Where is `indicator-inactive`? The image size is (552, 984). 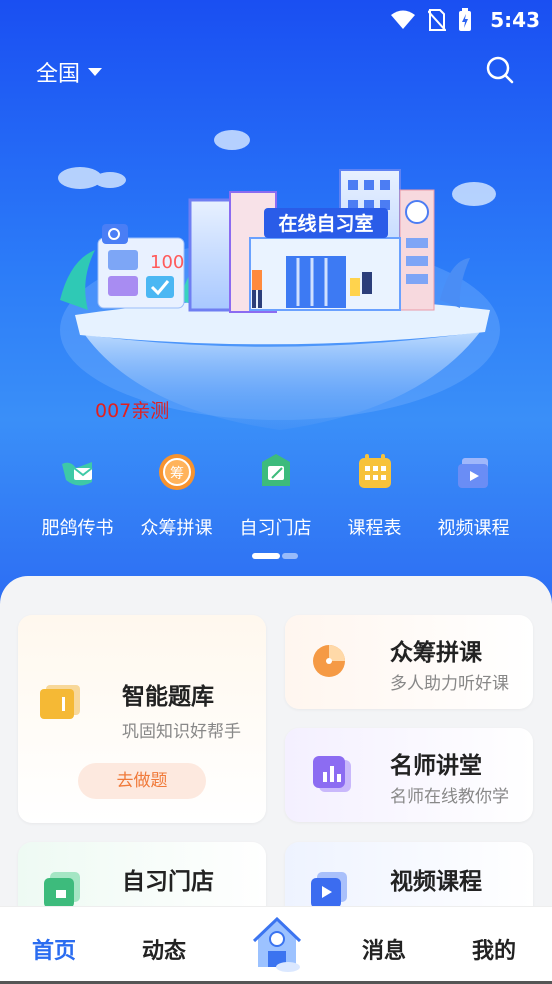
indicator-inactive is located at coordinates (290, 556).